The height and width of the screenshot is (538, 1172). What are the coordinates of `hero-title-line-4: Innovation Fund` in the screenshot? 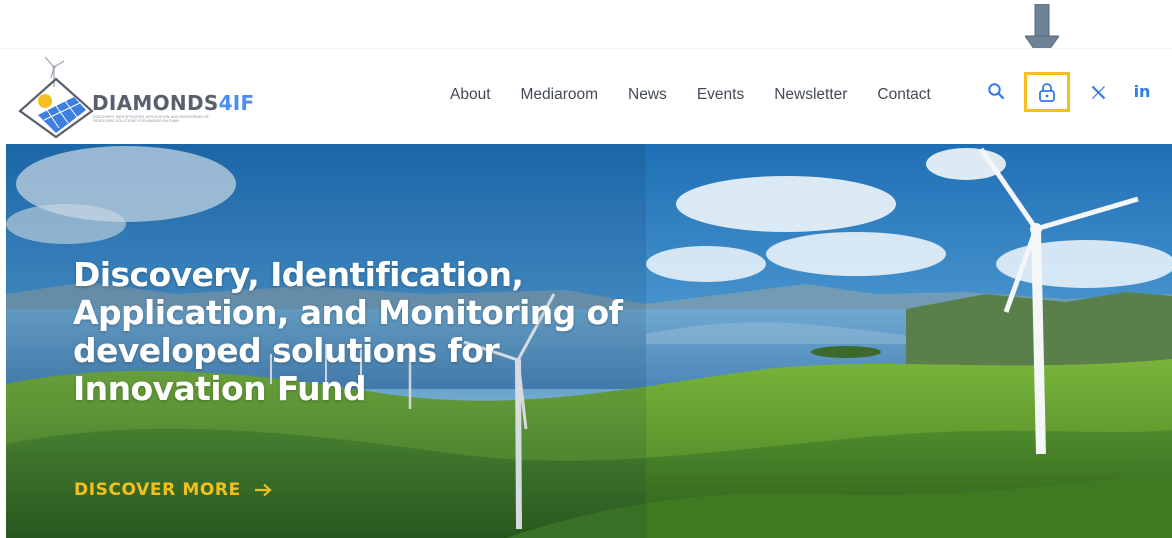 It's located at (220, 388).